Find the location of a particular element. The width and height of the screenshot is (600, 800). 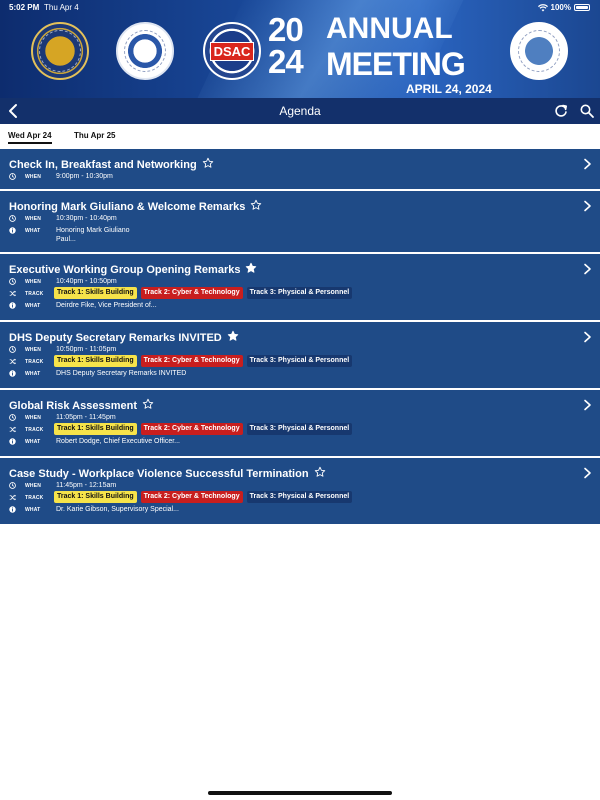

session-when-row: WHEN 10:50pm - 11:05pm is located at coordinates (62, 349).